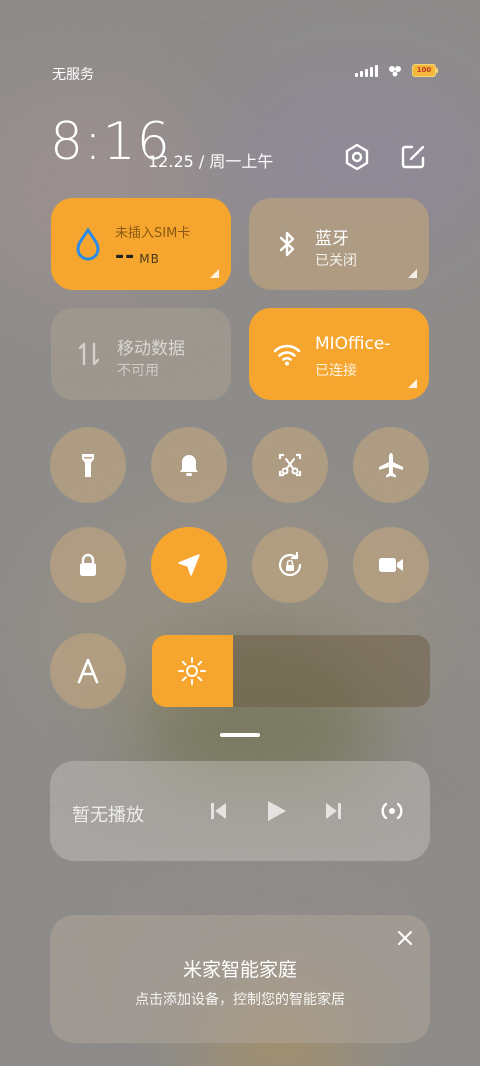 The width and height of the screenshot is (480, 1066). I want to click on mobile-data-status: 不可用, so click(138, 371).